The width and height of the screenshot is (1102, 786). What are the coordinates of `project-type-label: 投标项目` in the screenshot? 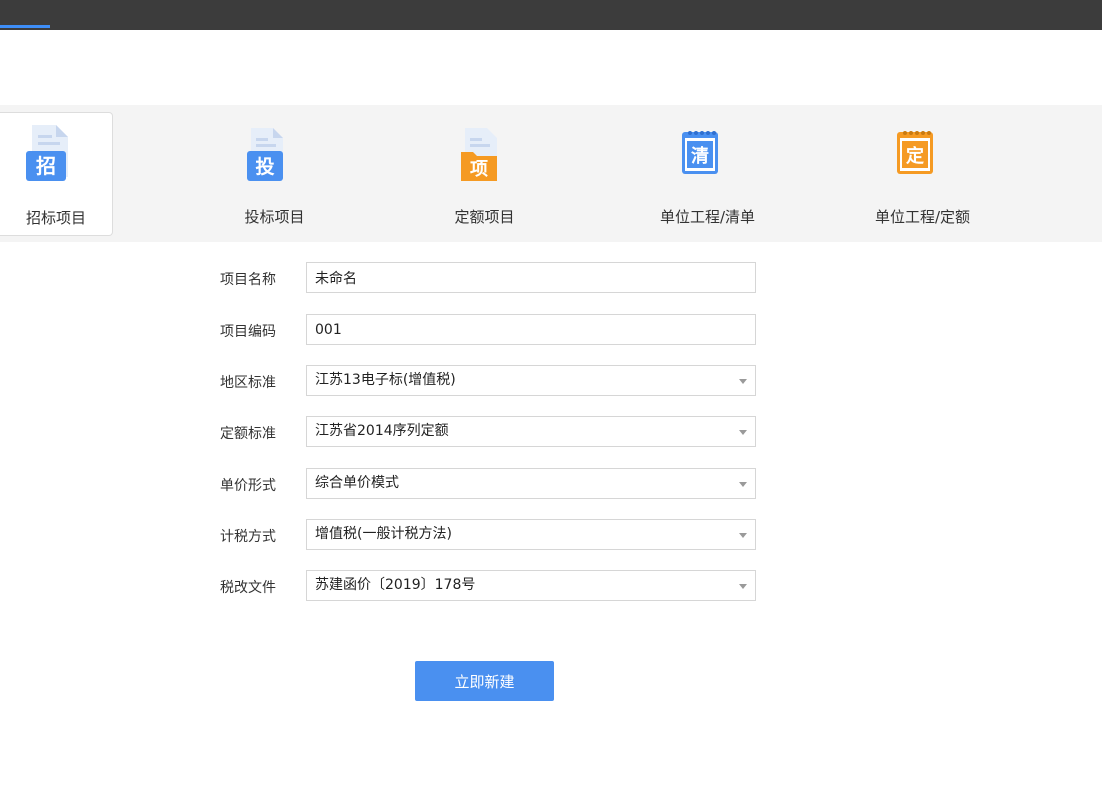 It's located at (274, 217).